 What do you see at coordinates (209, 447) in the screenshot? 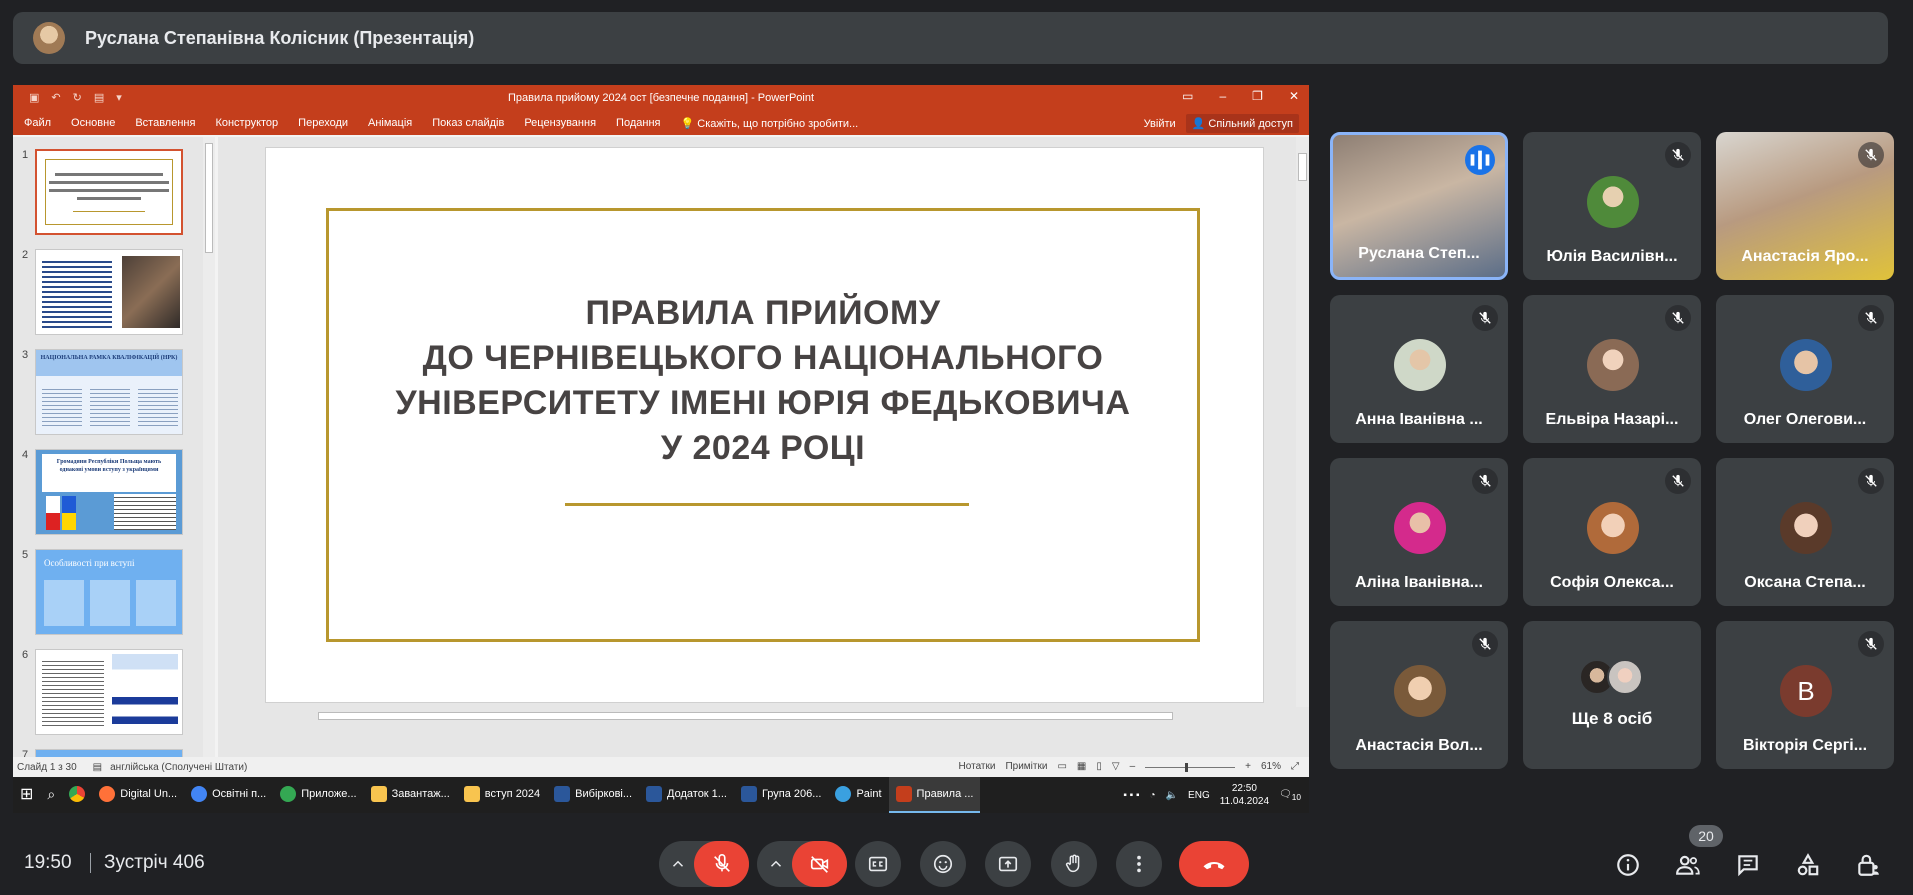
I see `thumbnail-scrollbar` at bounding box center [209, 447].